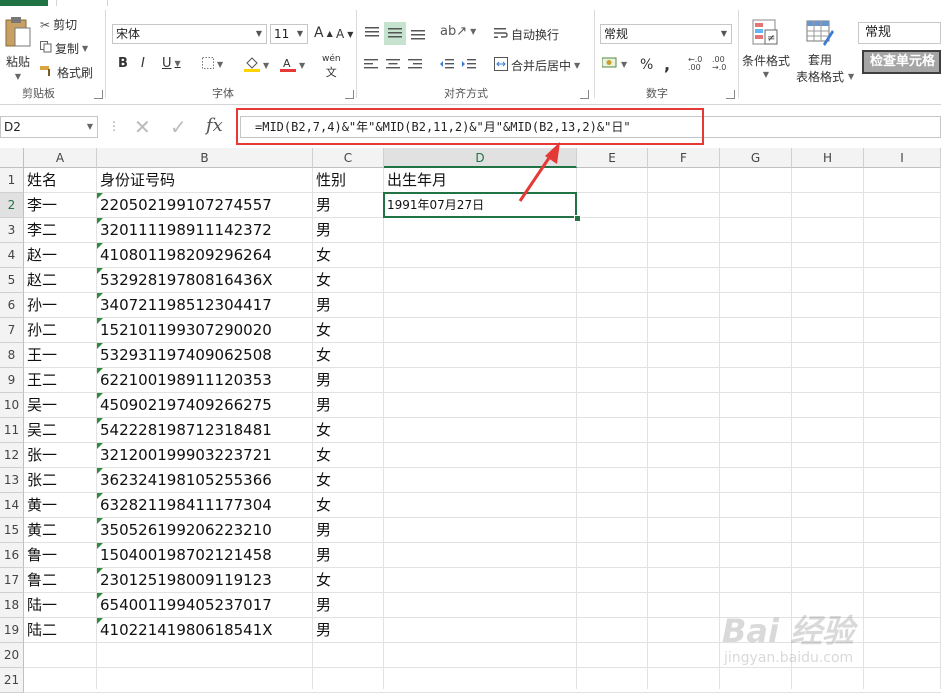  Describe the element at coordinates (178, 127) in the screenshot. I see `enter-icon: ✓` at that location.